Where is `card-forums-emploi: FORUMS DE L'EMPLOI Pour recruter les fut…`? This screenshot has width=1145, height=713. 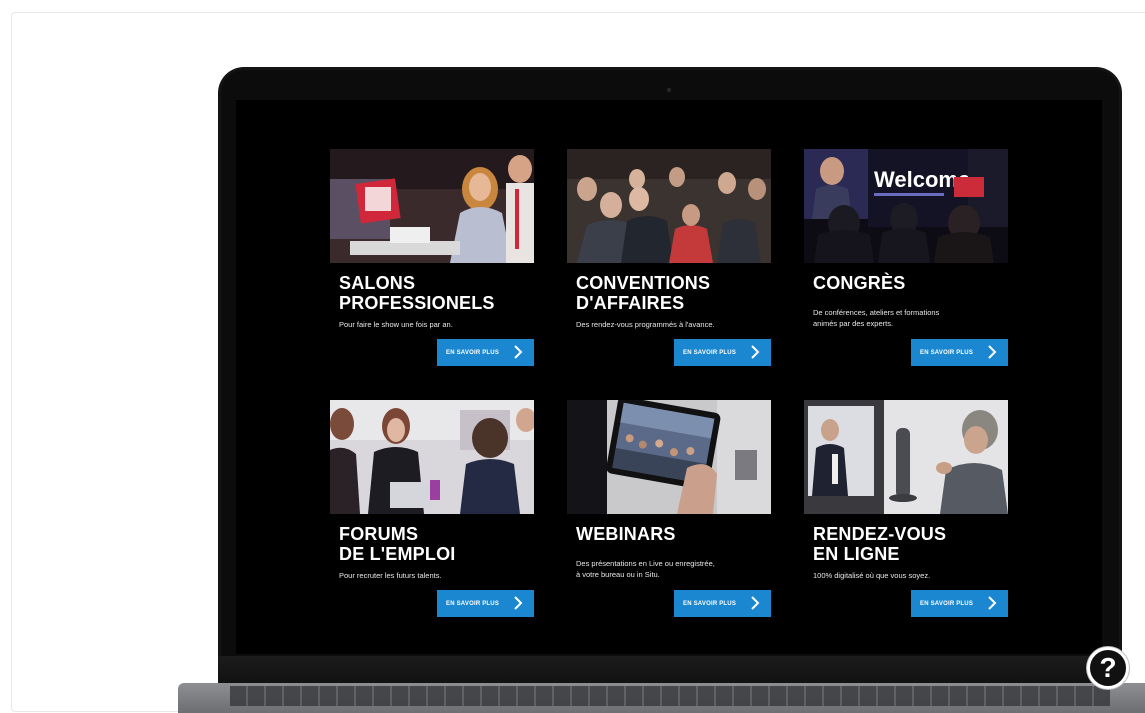
card-forums-emploi: FORUMS DE L'EMPLOI Pour recruter les fut… is located at coordinates (432, 511).